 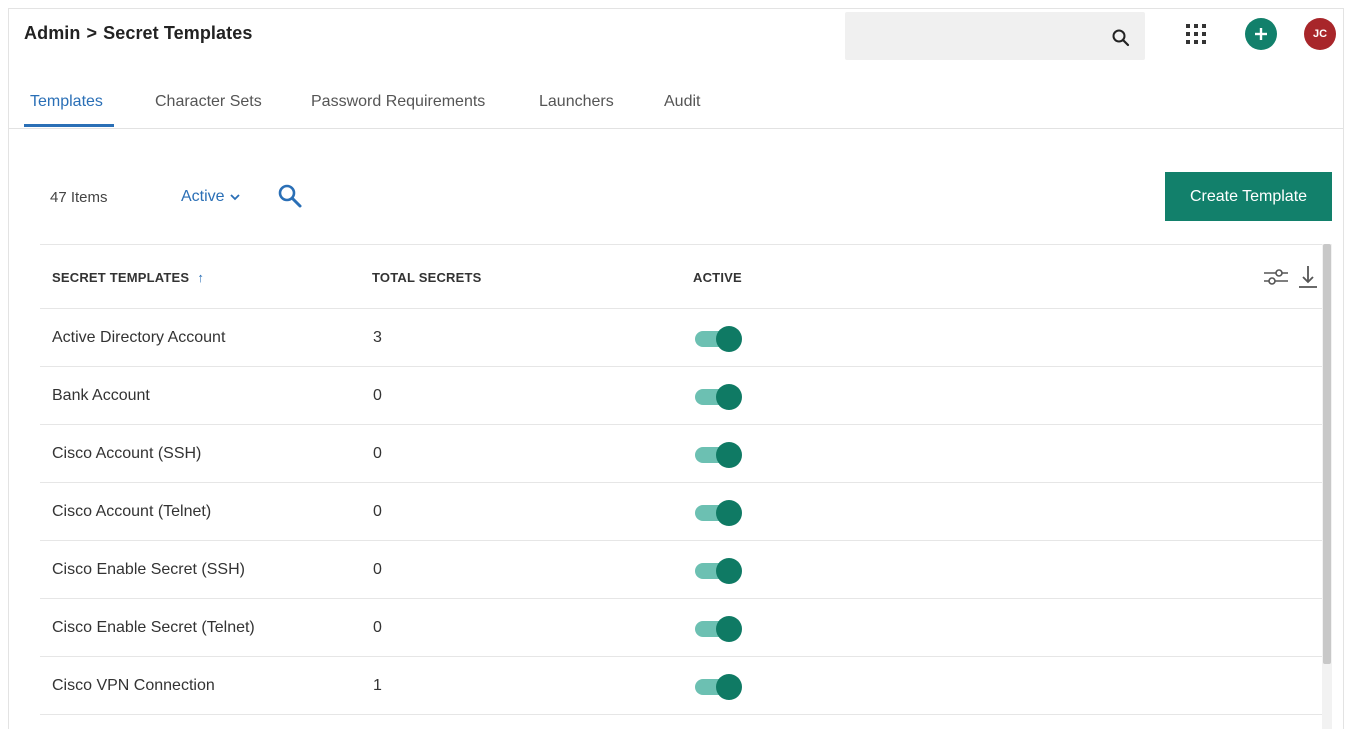 I want to click on plus-icon, so click(x=1261, y=34).